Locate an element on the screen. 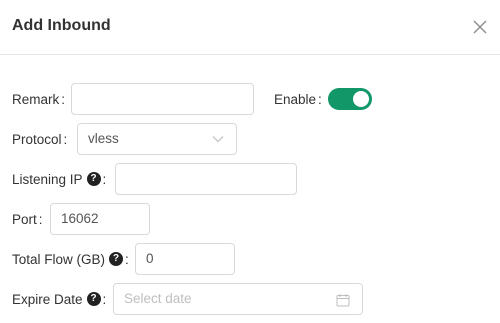 This screenshot has height=323, width=500. total-flow-row: Total Flow (GB)?: 0 is located at coordinates (250, 260).